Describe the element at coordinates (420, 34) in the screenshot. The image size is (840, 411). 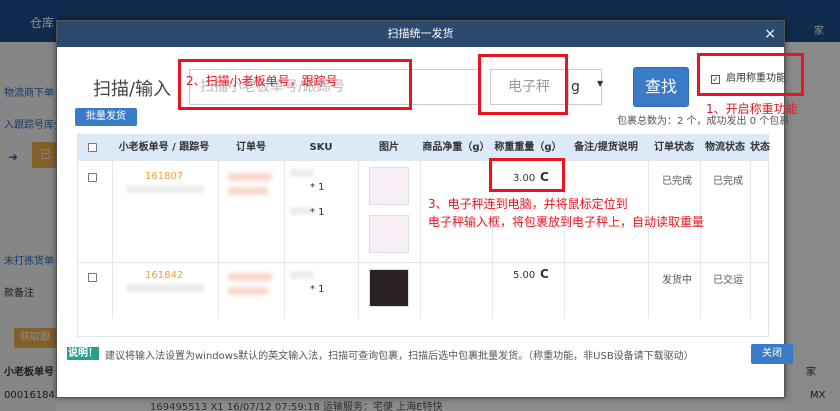
I see `modal-title: 扫描统一发货` at that location.